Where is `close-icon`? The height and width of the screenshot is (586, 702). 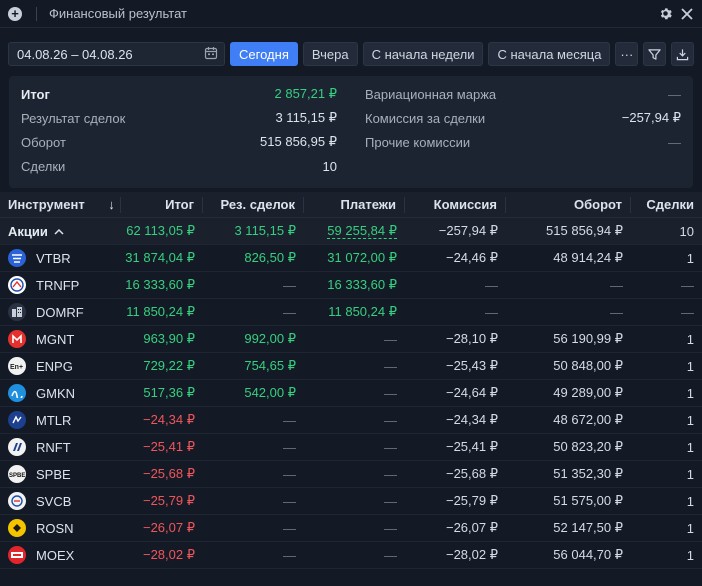 close-icon is located at coordinates (687, 14).